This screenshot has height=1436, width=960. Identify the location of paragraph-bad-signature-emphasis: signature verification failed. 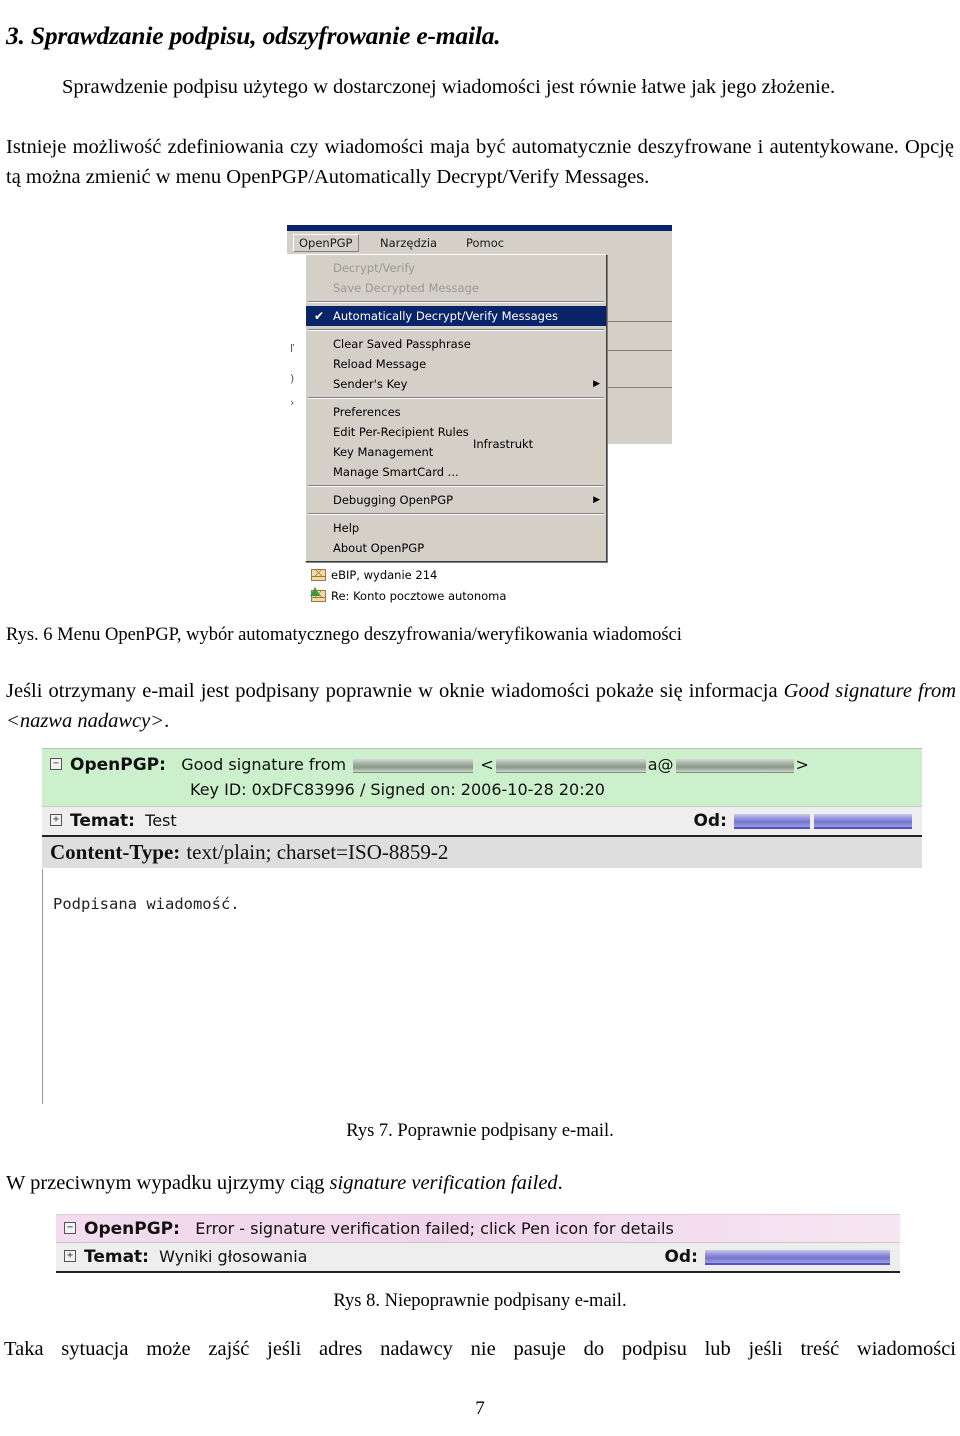
(443, 1183).